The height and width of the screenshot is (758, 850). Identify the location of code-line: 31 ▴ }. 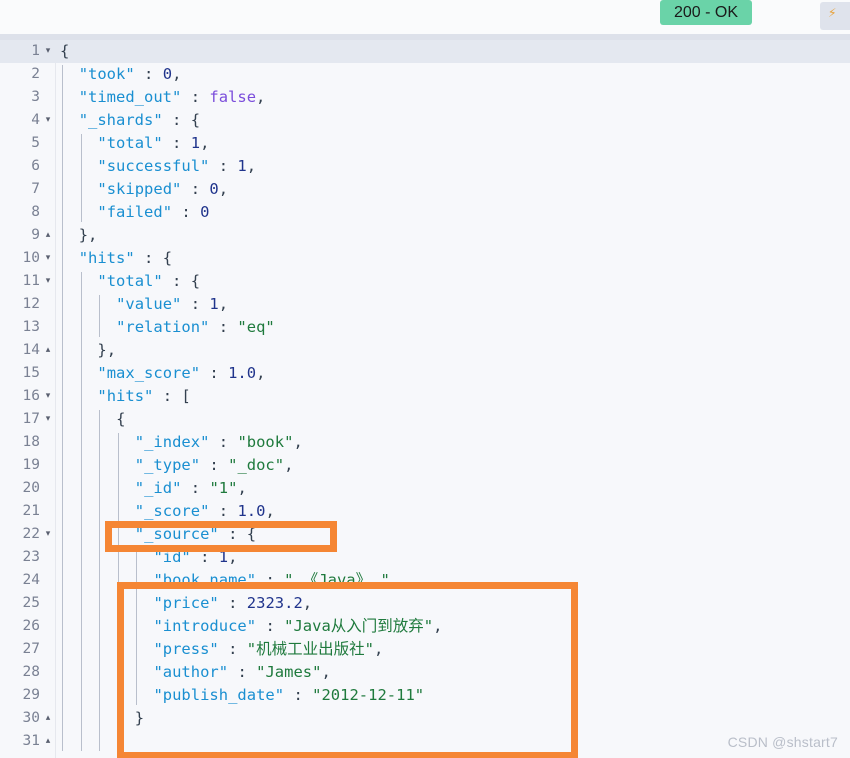
(425, 741).